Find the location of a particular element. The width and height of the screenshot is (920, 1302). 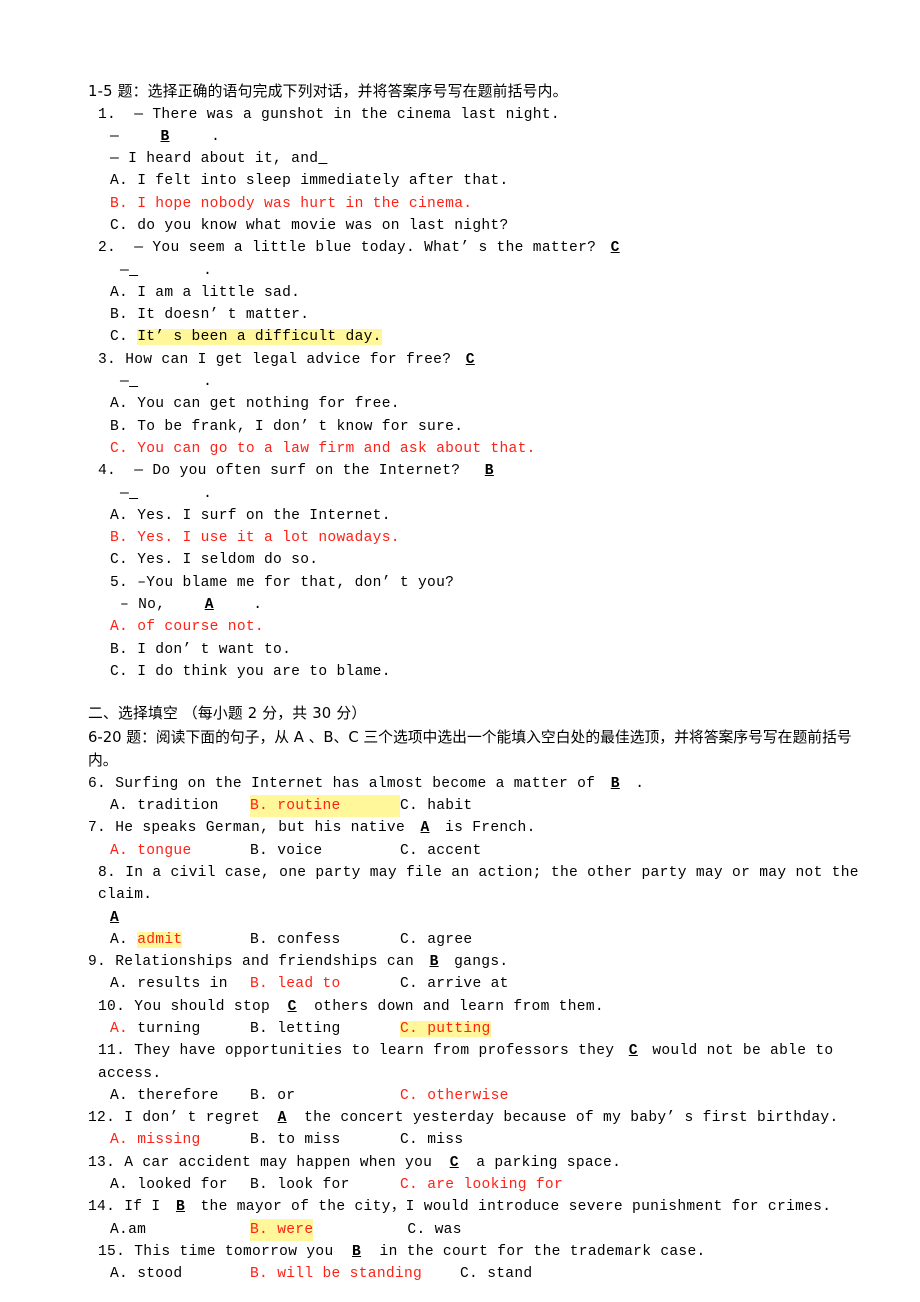

question-4-option-a: A. Yes. I surf on the Internet. is located at coordinates (481, 516).